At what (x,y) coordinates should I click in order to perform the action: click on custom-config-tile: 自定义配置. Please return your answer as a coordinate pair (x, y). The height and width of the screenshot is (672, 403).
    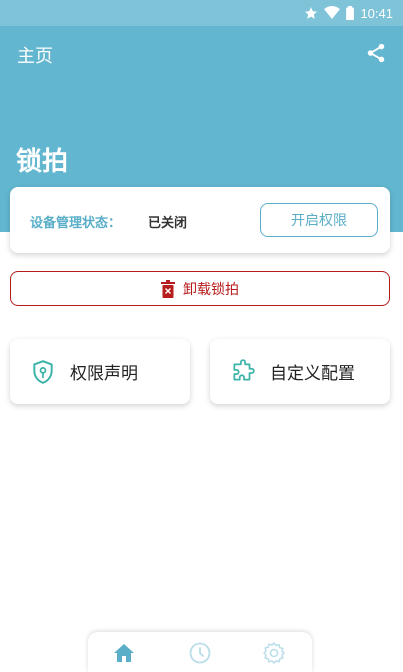
    Looking at the image, I should click on (300, 371).